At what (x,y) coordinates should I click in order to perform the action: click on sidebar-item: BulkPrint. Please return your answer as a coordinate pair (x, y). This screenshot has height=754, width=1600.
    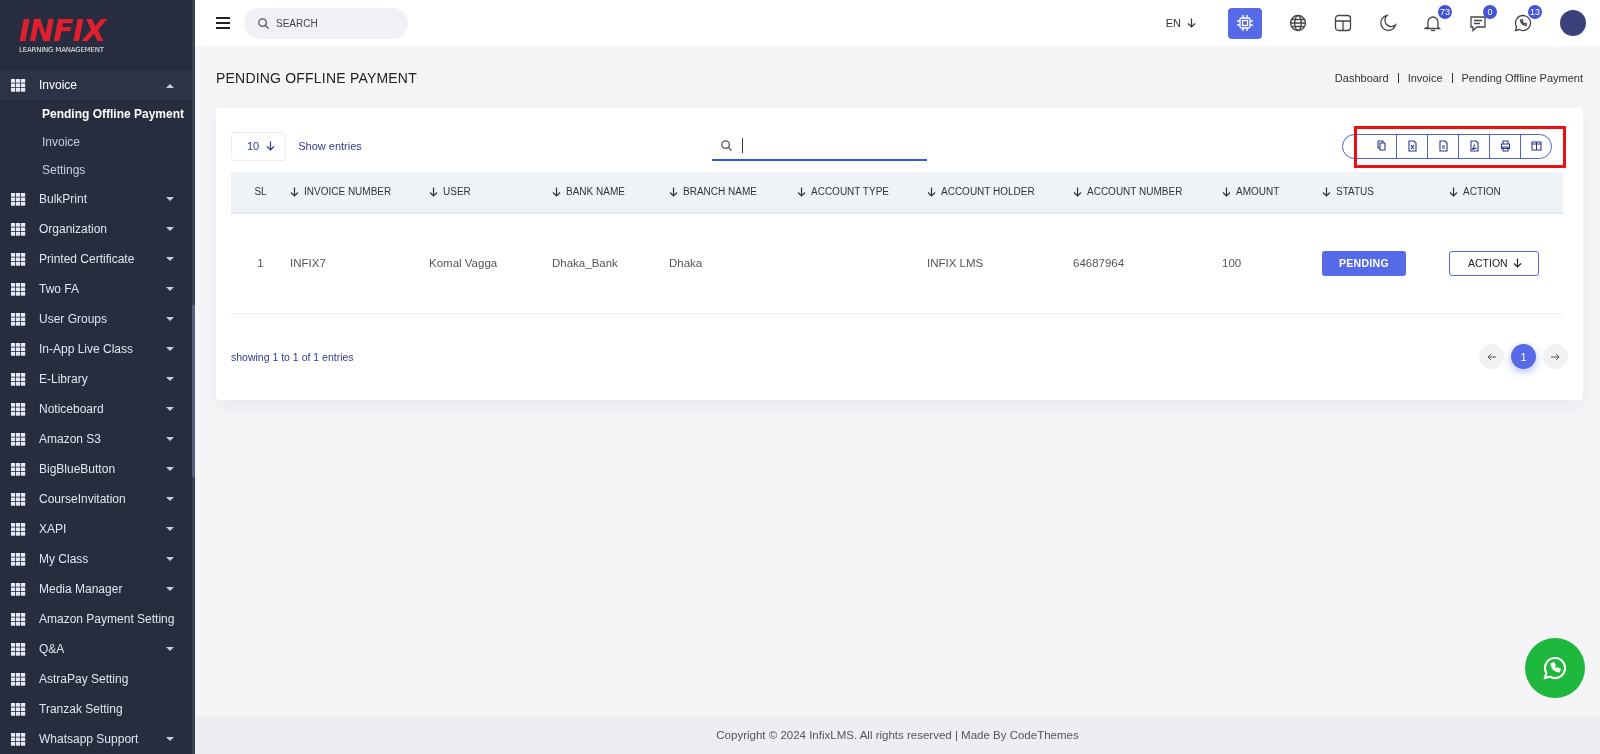
    Looking at the image, I should click on (96, 199).